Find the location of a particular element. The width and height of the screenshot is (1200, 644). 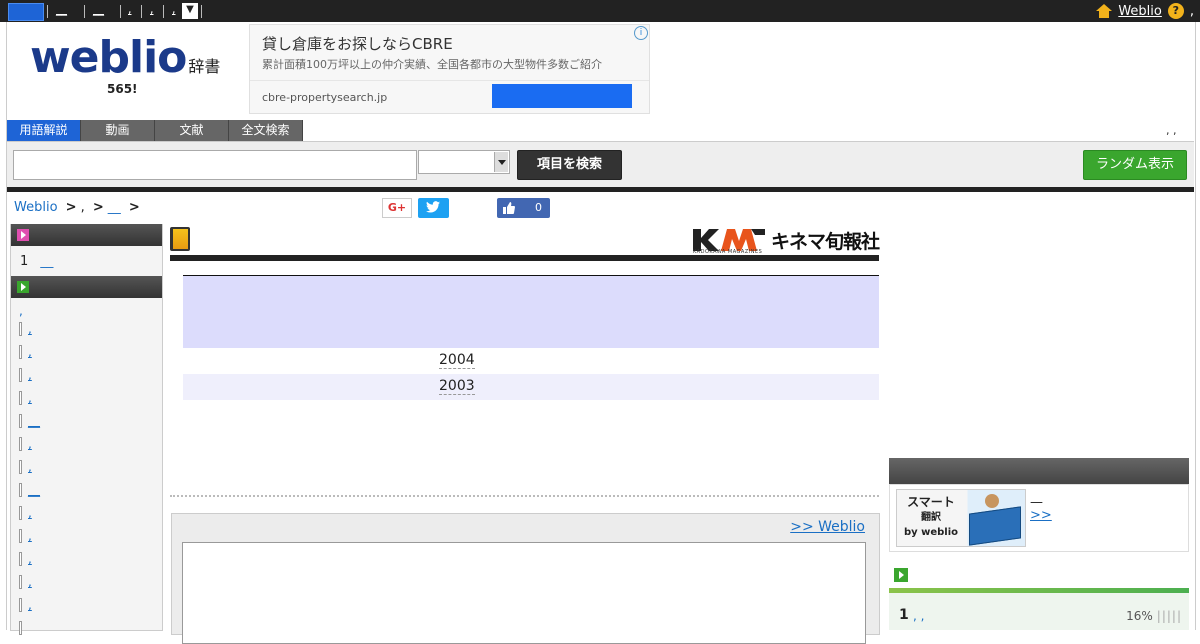

book-icon is located at coordinates (180, 239).